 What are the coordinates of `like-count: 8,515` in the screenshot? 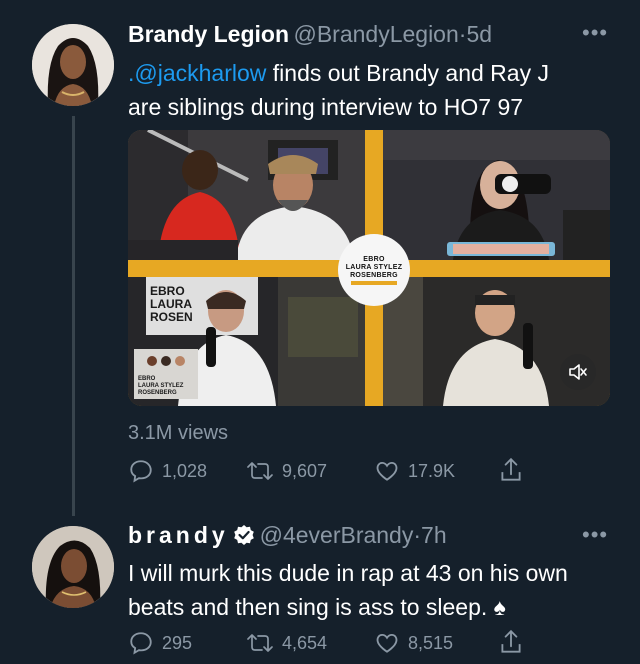 It's located at (431, 642).